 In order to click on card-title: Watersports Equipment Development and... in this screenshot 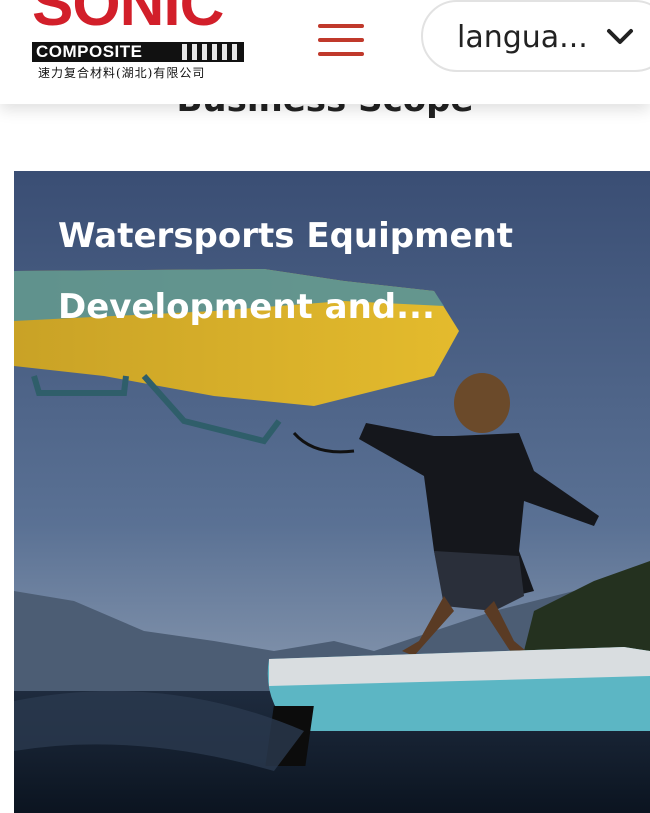, I will do `click(328, 272)`.